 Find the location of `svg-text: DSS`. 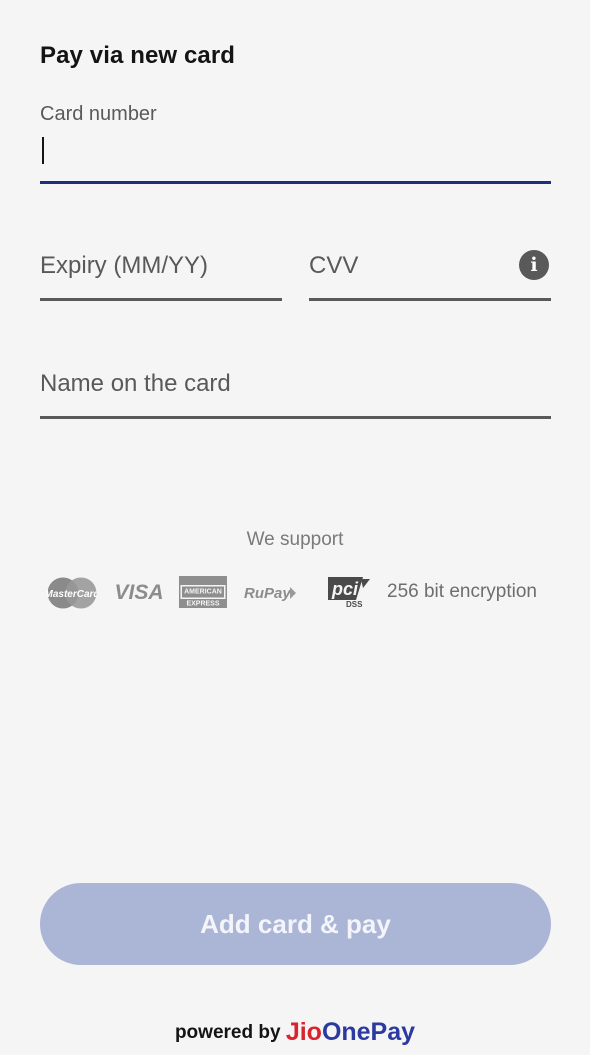

svg-text: DSS is located at coordinates (354, 604).